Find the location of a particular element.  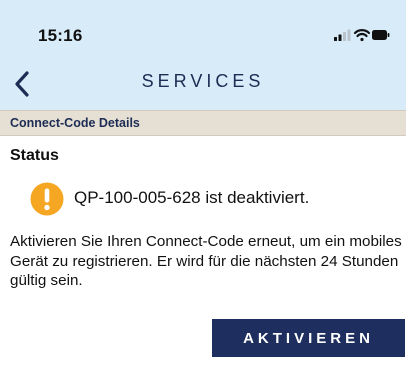

activate-button: AKTIVIEREN is located at coordinates (308, 338).